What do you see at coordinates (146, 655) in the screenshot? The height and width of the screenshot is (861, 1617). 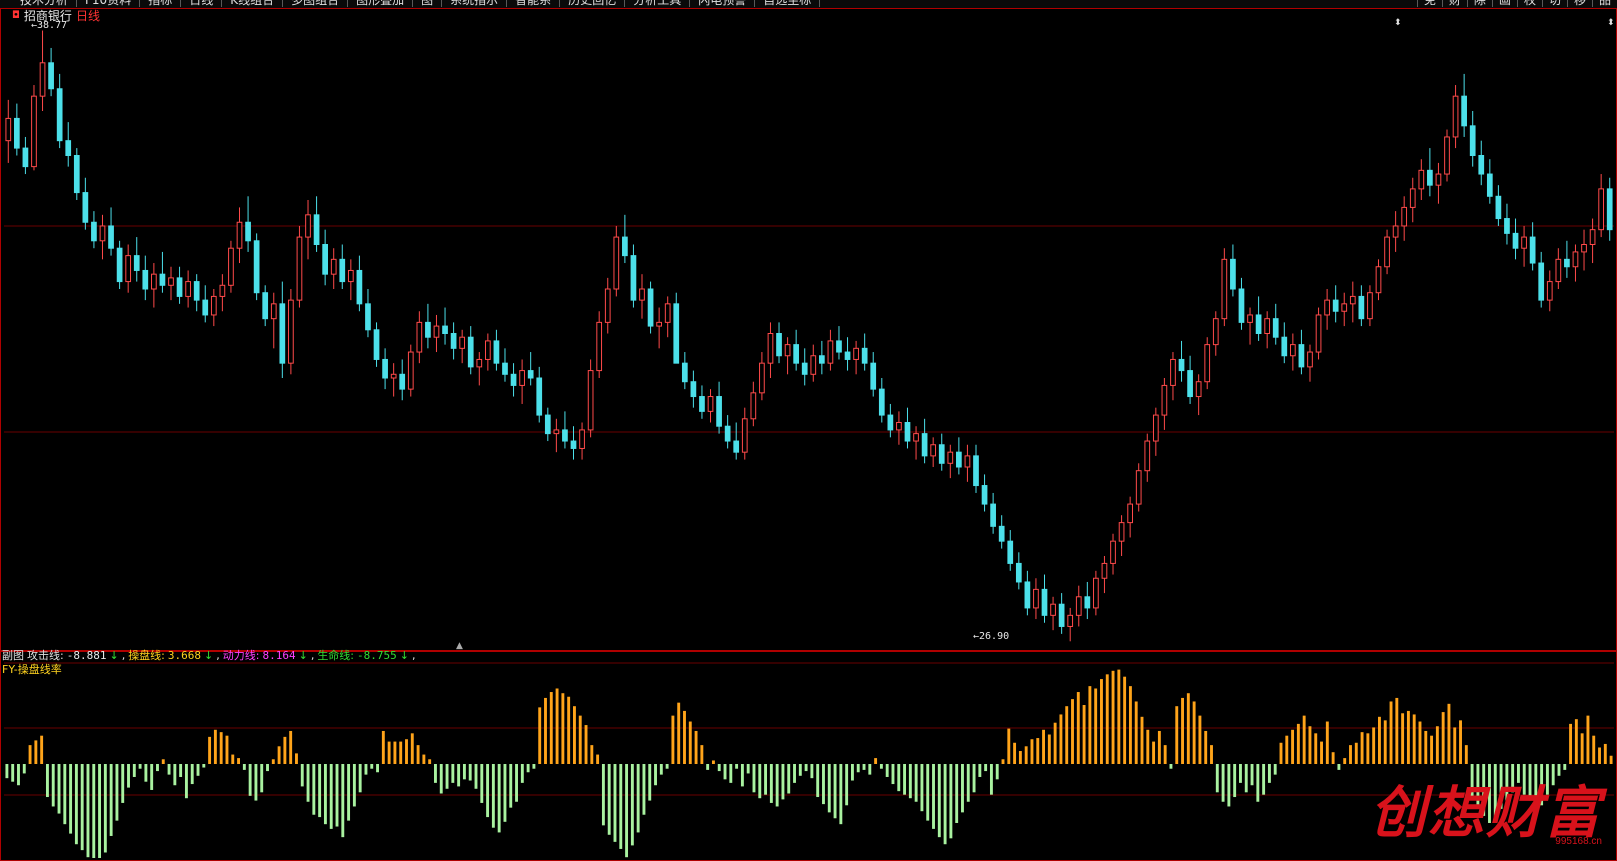 I see `indicator-name-1: 操盘线:` at bounding box center [146, 655].